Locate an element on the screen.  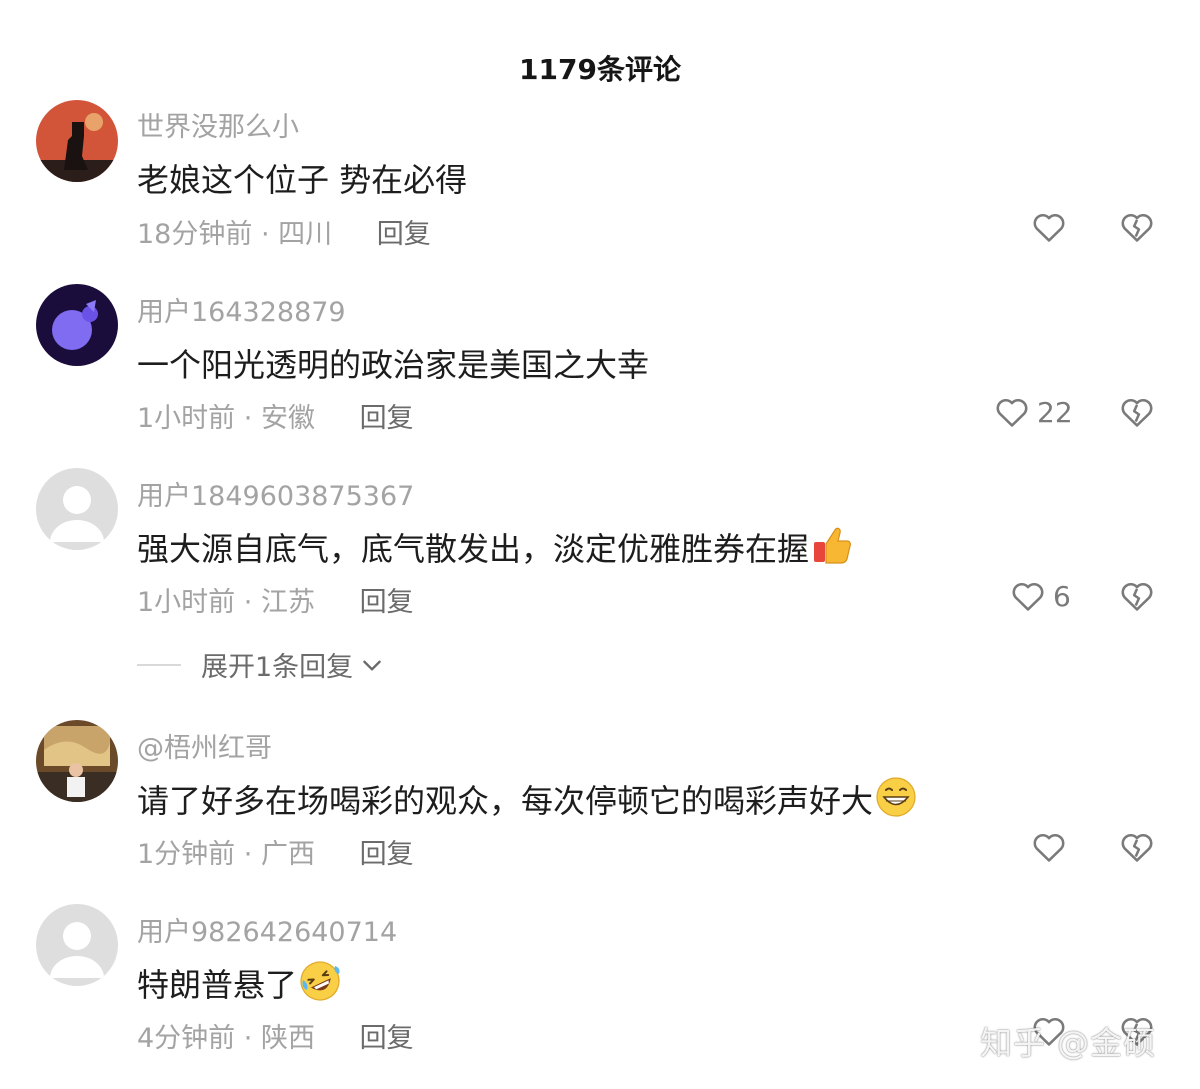
comment-meta: 1小时前 · 安徽 回复 is located at coordinates (275, 415).